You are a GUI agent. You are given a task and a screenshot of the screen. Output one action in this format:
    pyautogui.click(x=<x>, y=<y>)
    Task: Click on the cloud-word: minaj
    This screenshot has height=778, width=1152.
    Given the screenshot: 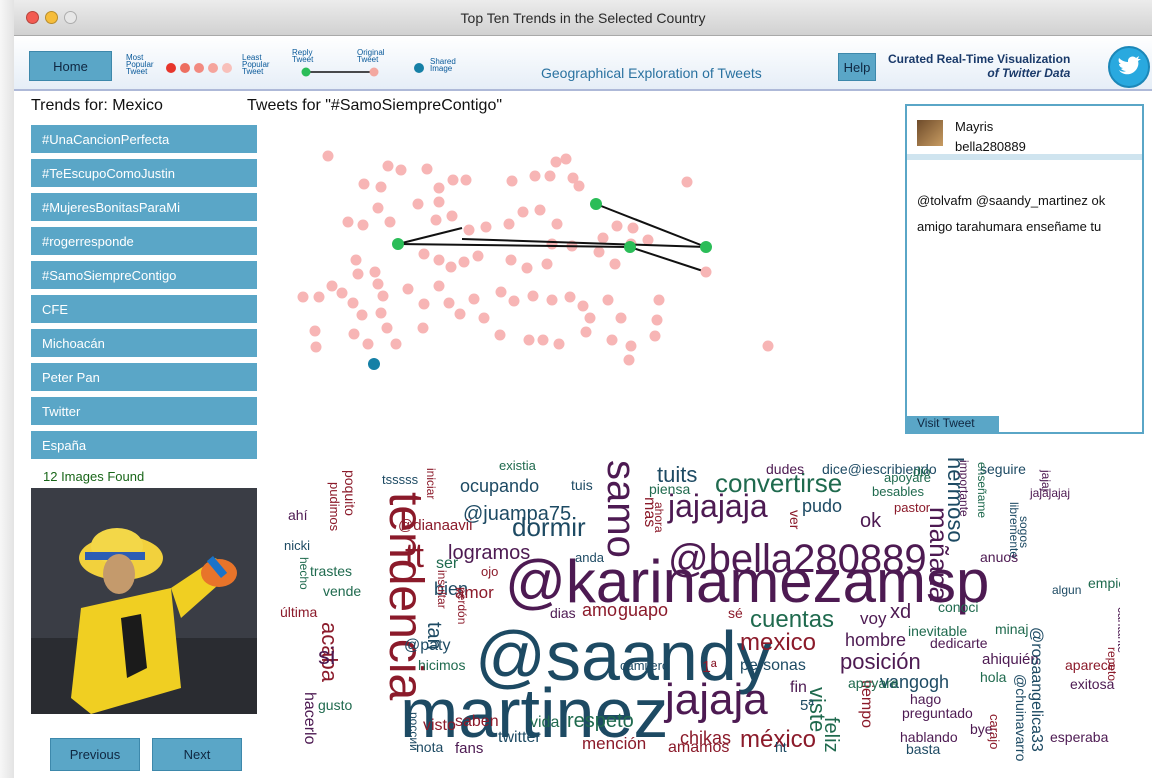 What is the action you would take?
    pyautogui.click(x=1011, y=629)
    